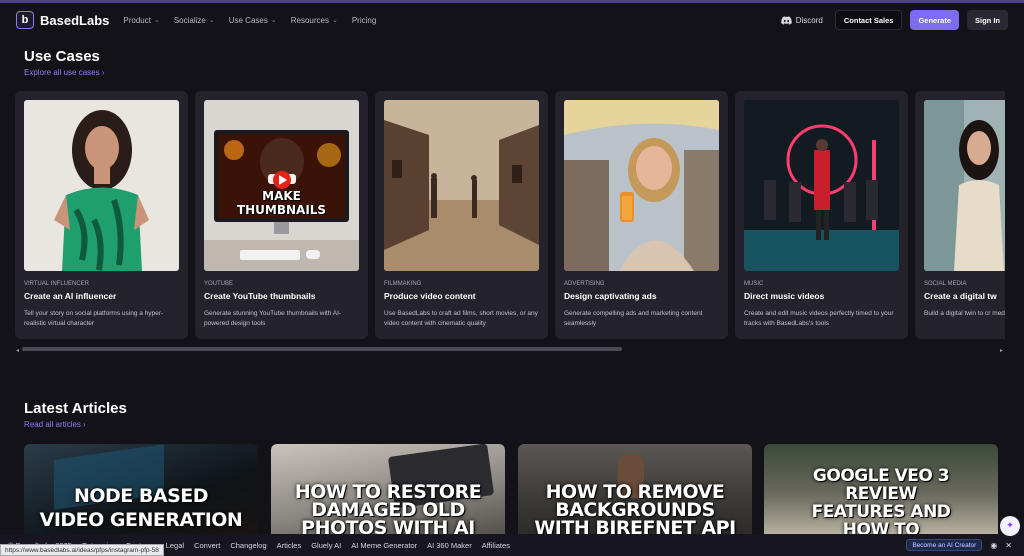 The width and height of the screenshot is (1024, 556). What do you see at coordinates (1008, 545) in the screenshot?
I see `x-icon: ✕` at bounding box center [1008, 545].